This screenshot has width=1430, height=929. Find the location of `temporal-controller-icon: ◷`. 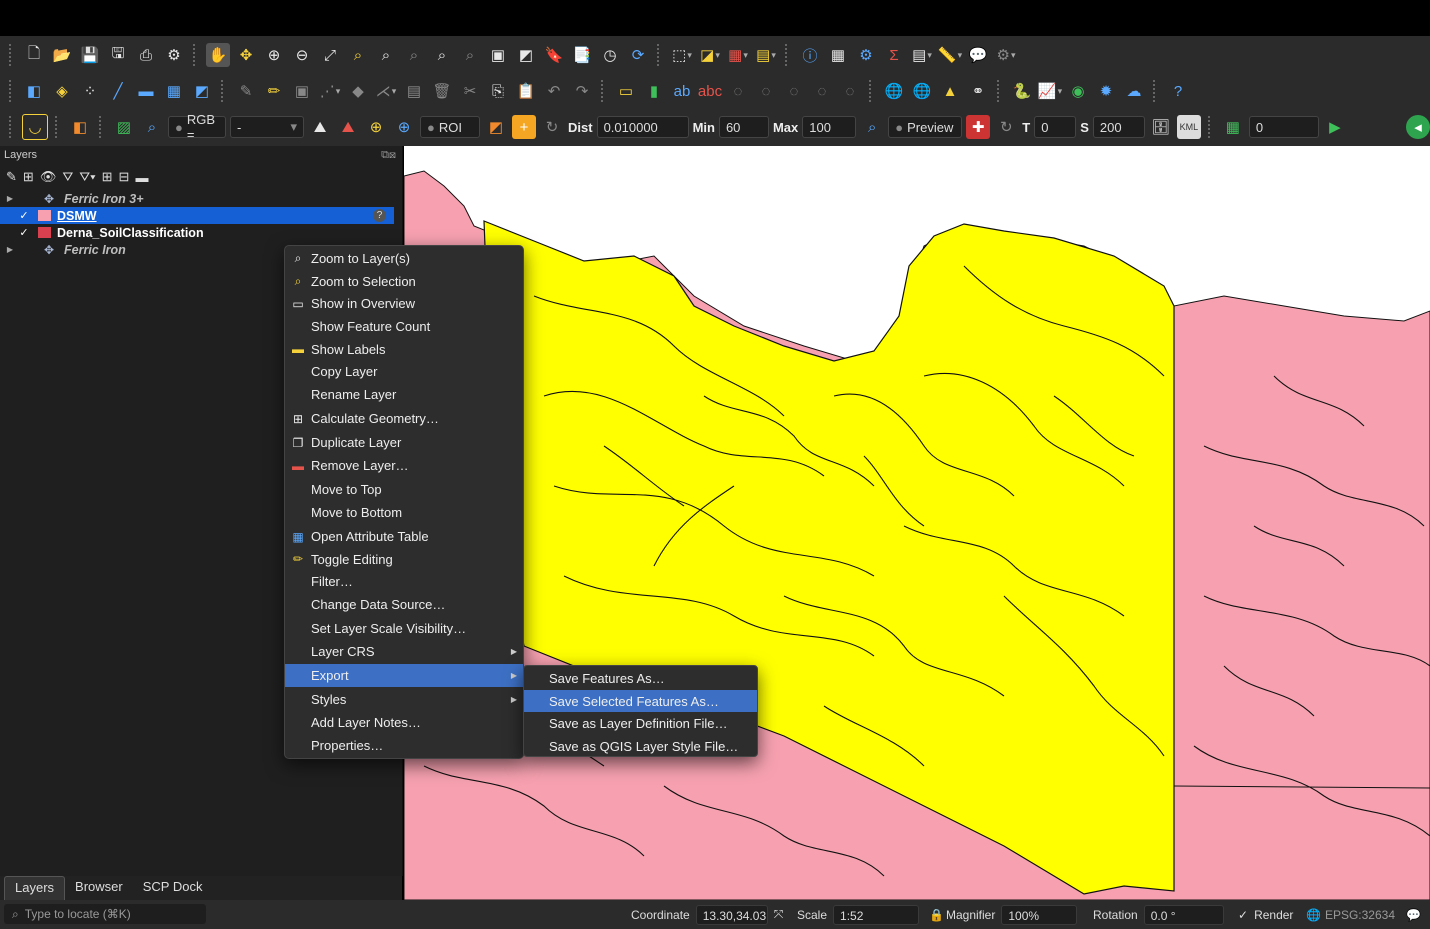

temporal-controller-icon: ◷ is located at coordinates (610, 55).